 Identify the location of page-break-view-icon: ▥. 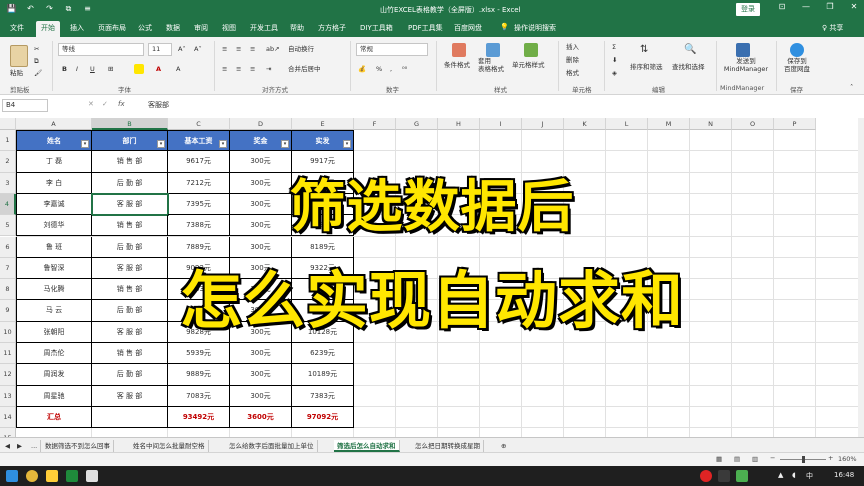
(755, 459).